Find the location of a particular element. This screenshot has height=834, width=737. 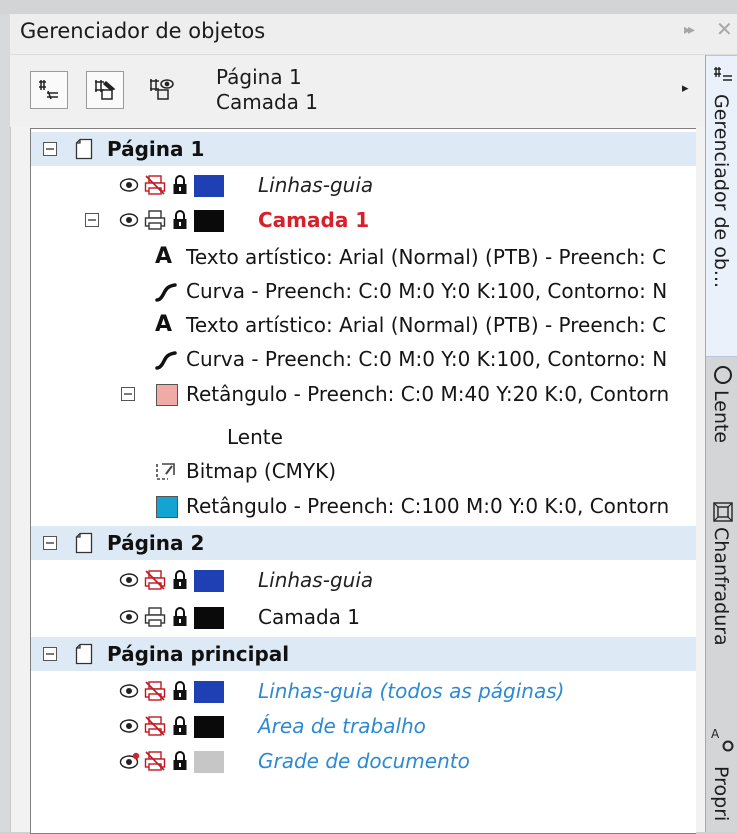

tree-row-desktop: Área de trabalho is located at coordinates (363, 726).